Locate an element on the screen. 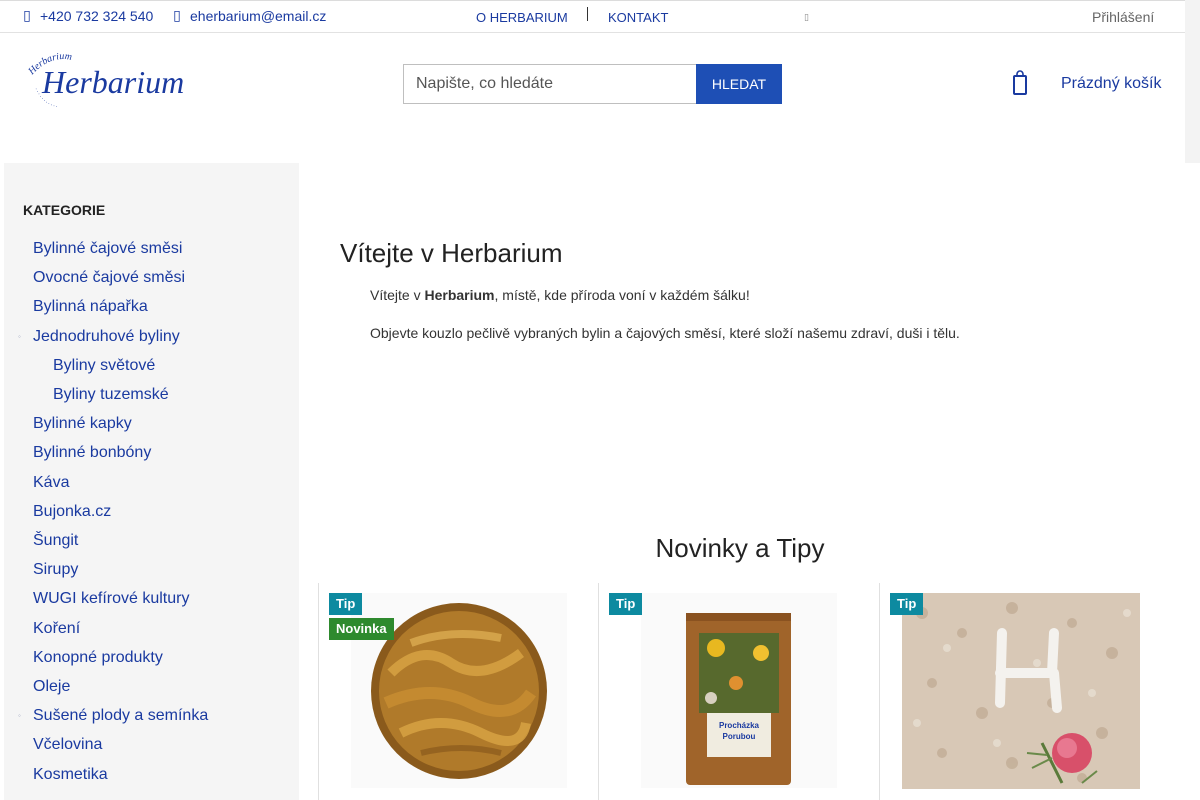 The width and height of the screenshot is (1200, 800). nav-contact-link: KONTAKT is located at coordinates (638, 17).